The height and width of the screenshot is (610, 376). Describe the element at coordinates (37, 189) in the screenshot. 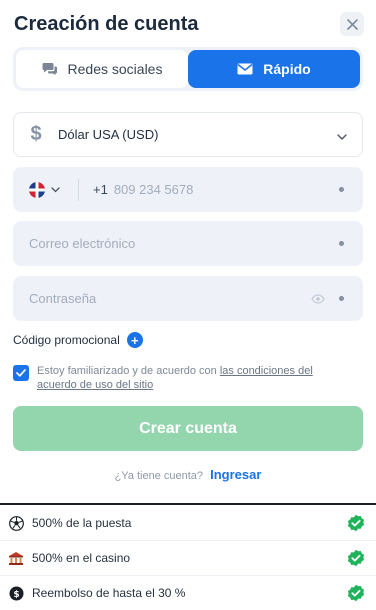

I see `dominican-republic-flag-icon` at that location.